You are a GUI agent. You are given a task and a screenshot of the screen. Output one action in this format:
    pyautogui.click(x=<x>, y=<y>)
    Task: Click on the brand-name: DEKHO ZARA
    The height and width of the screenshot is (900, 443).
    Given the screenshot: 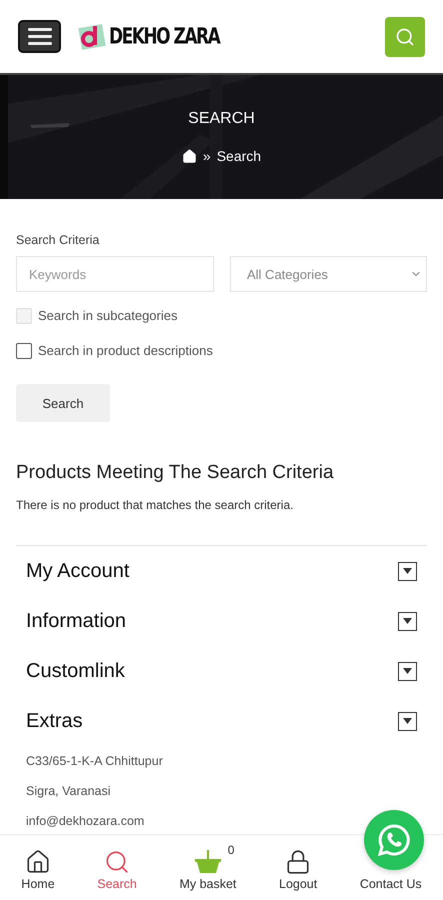 What is the action you would take?
    pyautogui.click(x=164, y=37)
    